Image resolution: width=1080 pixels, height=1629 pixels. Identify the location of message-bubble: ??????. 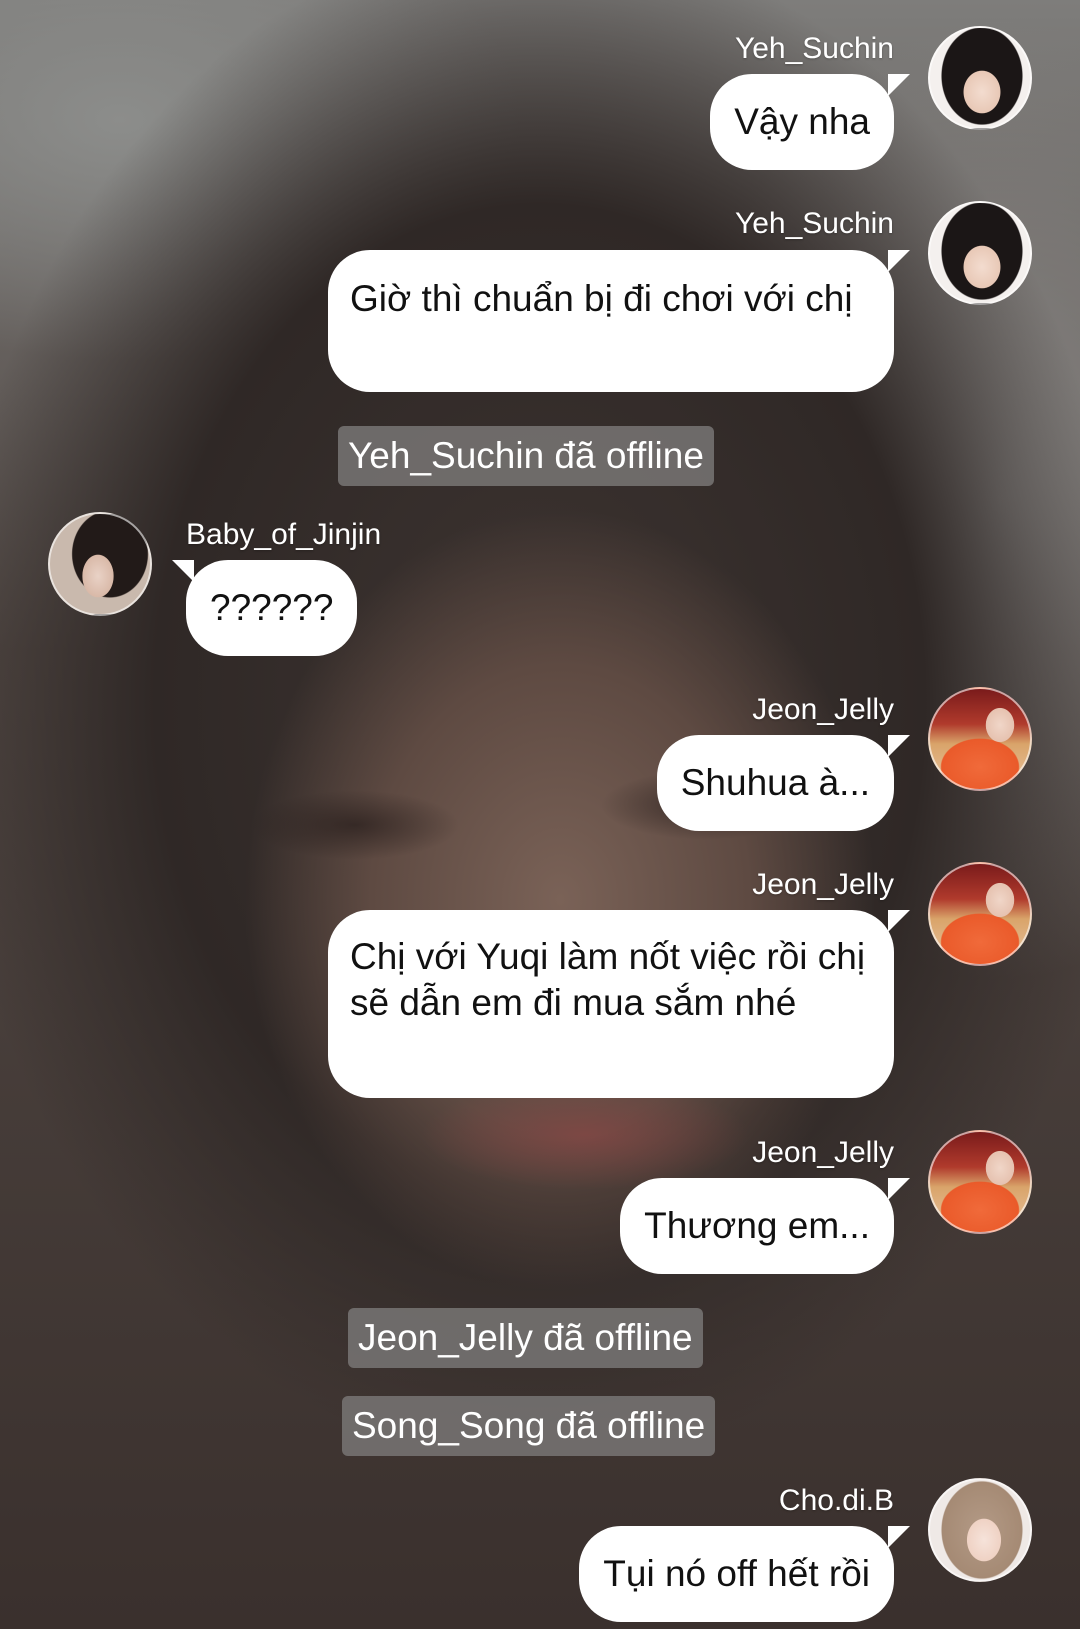
(272, 608).